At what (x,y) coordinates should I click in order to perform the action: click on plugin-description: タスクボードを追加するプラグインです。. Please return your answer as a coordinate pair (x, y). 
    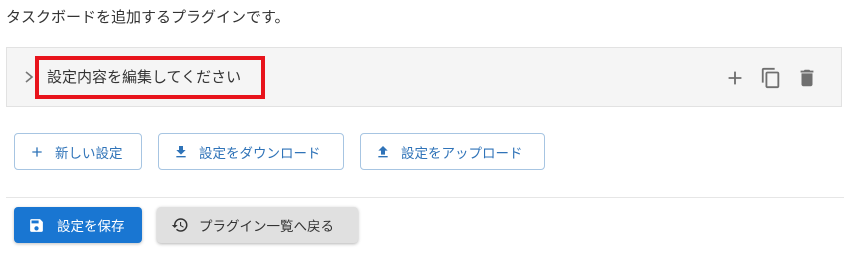
    Looking at the image, I should click on (148, 17).